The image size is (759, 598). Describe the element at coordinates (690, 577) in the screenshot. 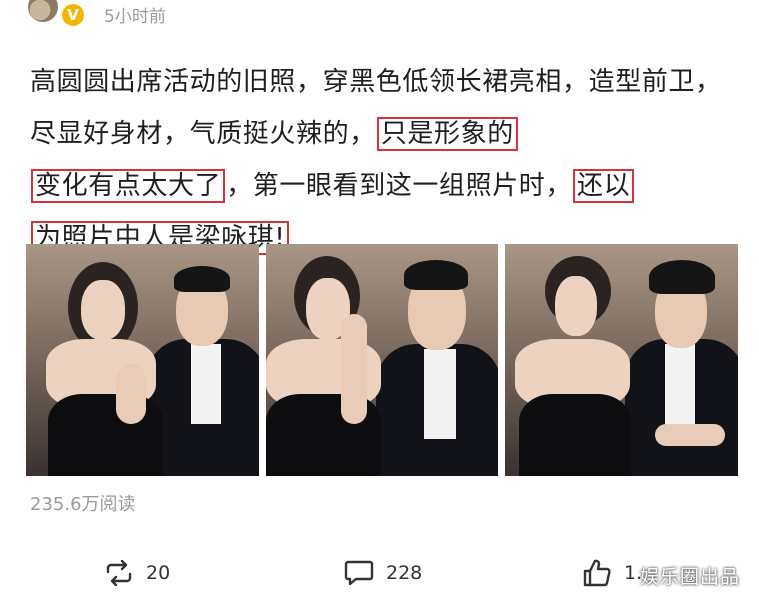

I see `watermark: 娱乐圈出品` at that location.